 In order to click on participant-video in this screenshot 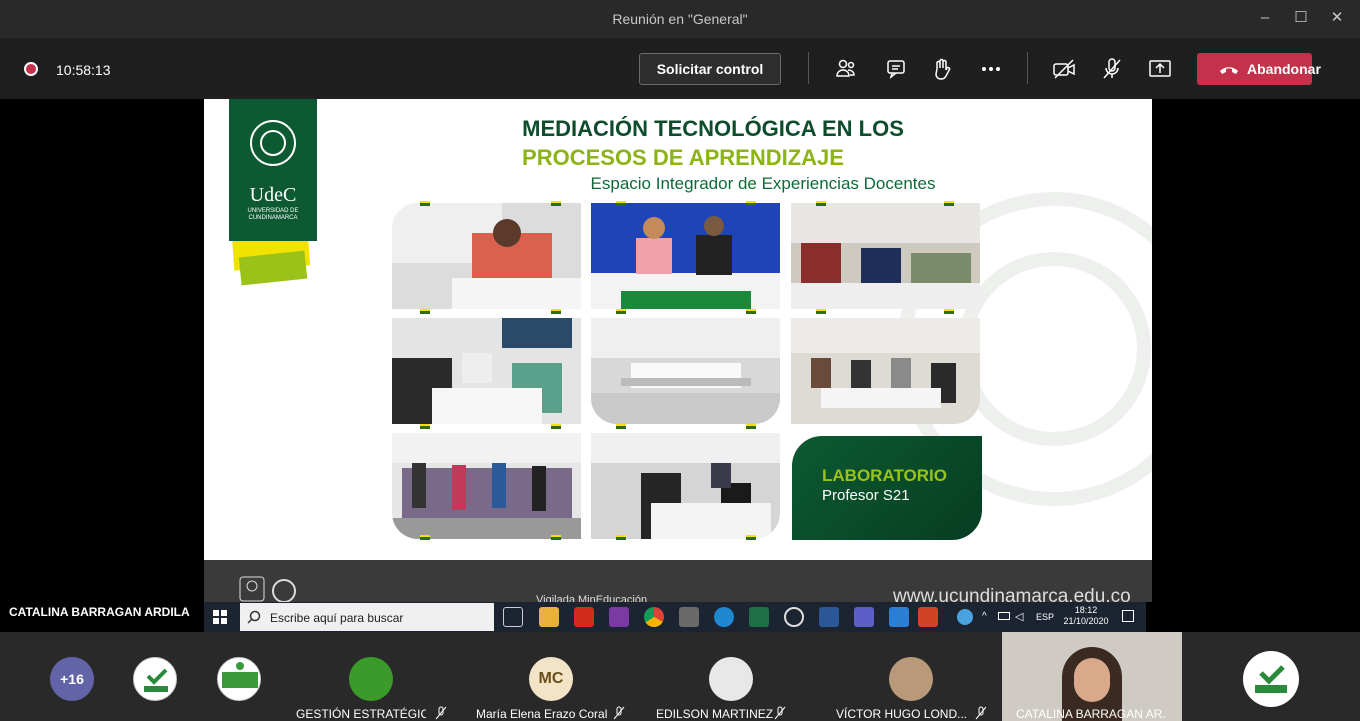, I will do `click(1092, 680)`.